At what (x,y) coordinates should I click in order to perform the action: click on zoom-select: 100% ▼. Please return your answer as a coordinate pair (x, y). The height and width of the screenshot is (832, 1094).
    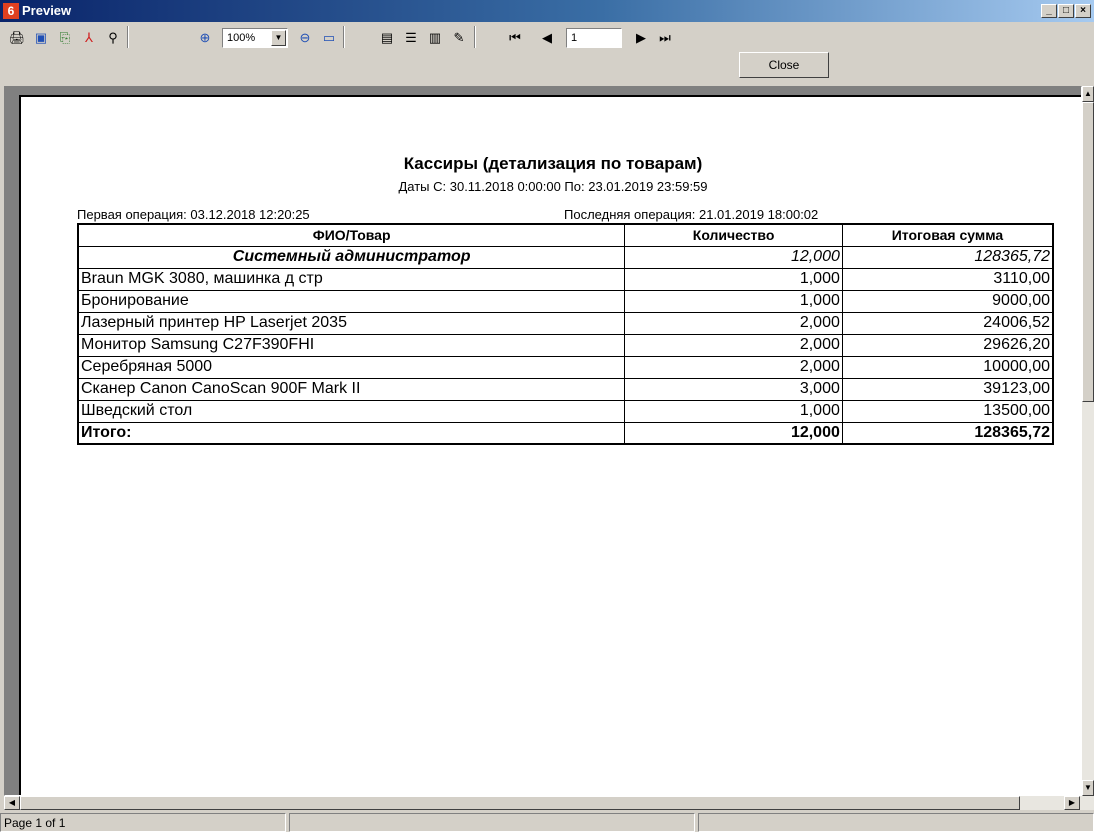
    Looking at the image, I should click on (255, 38).